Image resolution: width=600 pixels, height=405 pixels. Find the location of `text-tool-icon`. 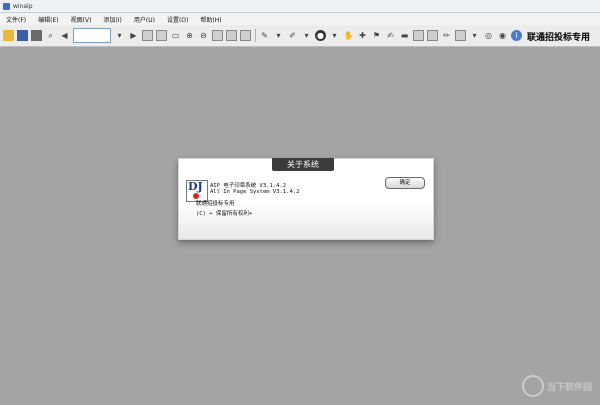

text-tool-icon is located at coordinates (432, 35).